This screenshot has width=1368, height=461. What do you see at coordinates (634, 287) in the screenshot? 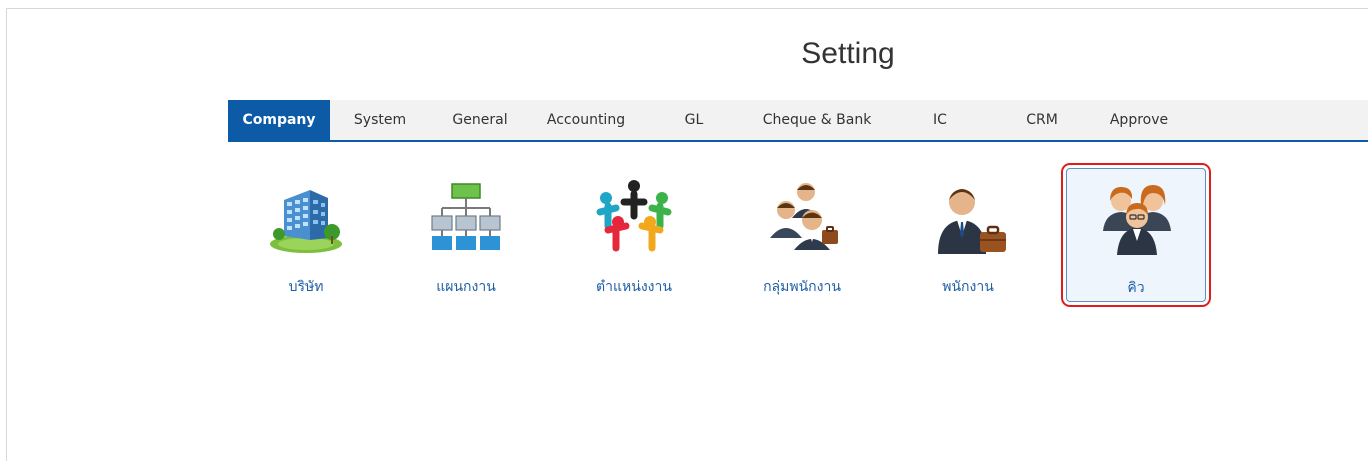
I see `setting-item-label: ตำแหน่งงาน` at bounding box center [634, 287].